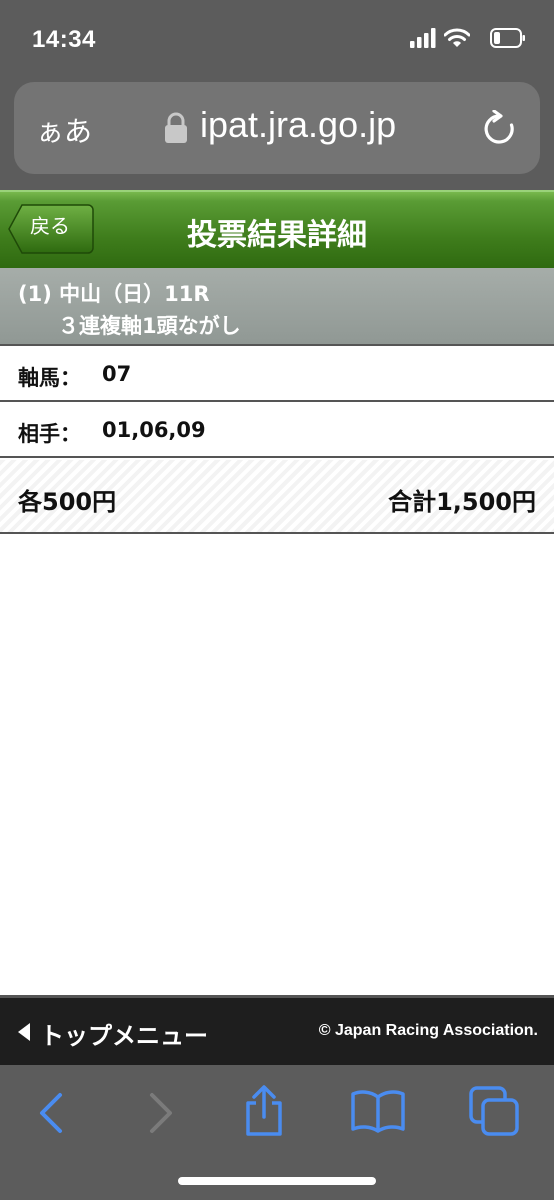  Describe the element at coordinates (154, 430) in the screenshot. I see `partner-horses-value: 01,06,09` at that location.